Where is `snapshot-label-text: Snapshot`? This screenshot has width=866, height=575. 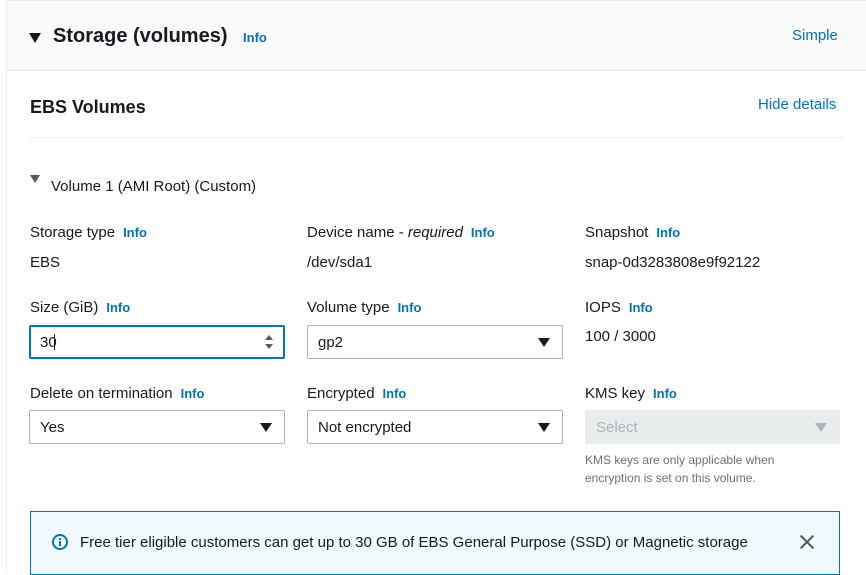 snapshot-label-text: Snapshot is located at coordinates (617, 232).